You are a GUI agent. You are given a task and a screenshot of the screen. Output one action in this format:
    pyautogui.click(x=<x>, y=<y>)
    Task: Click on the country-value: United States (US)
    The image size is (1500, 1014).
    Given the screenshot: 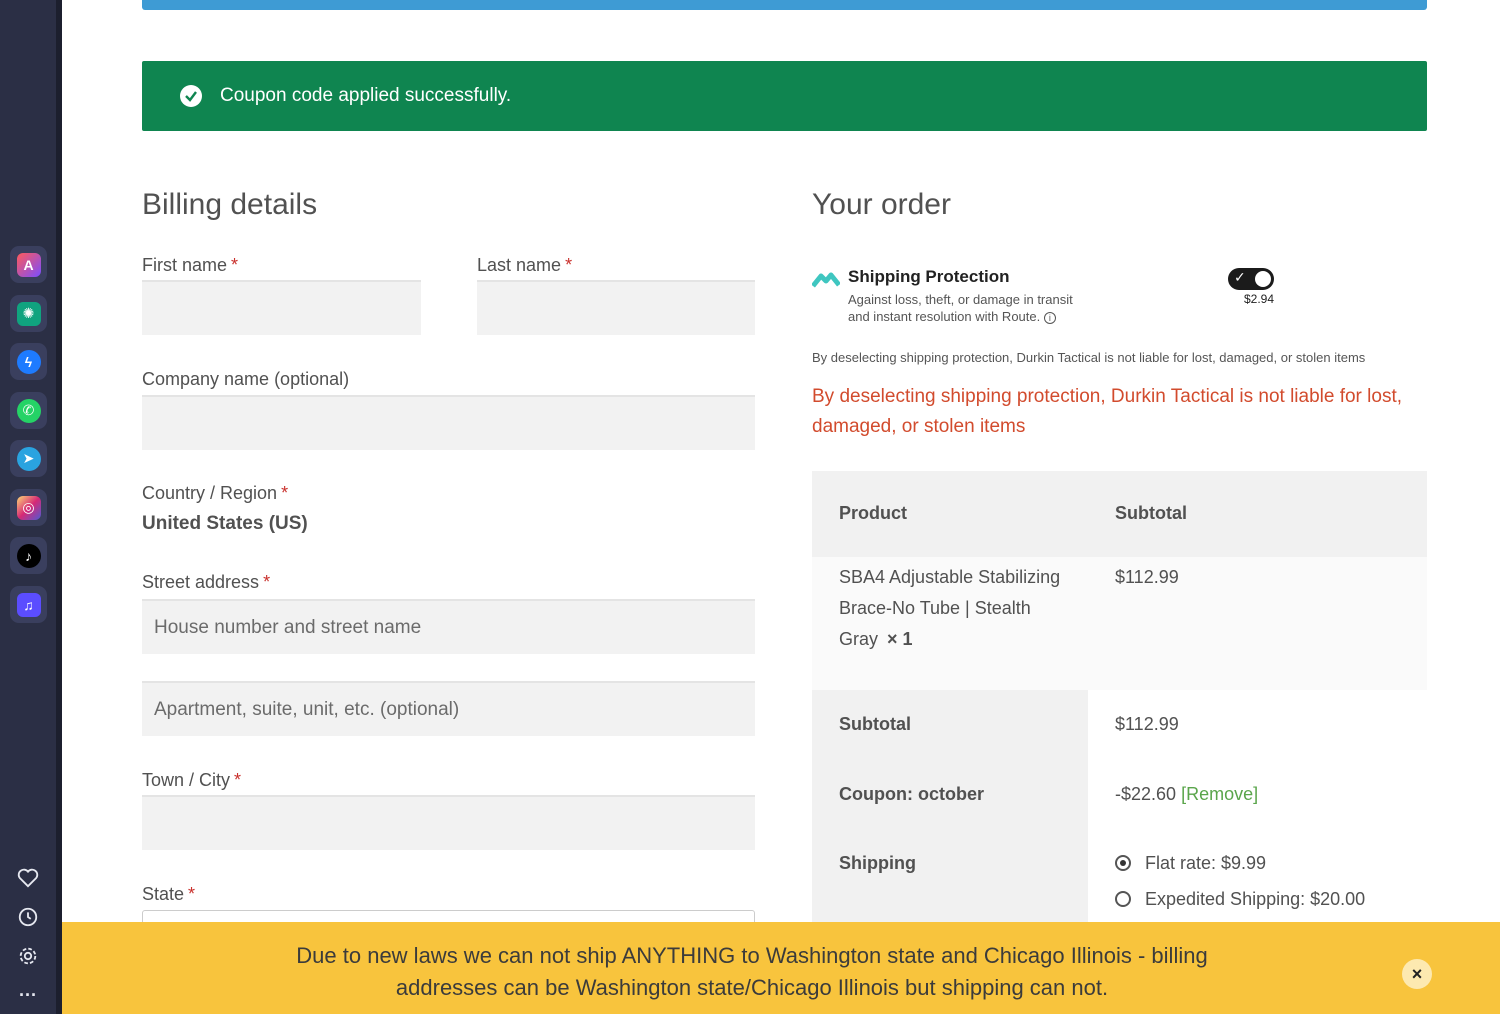 What is the action you would take?
    pyautogui.click(x=225, y=523)
    